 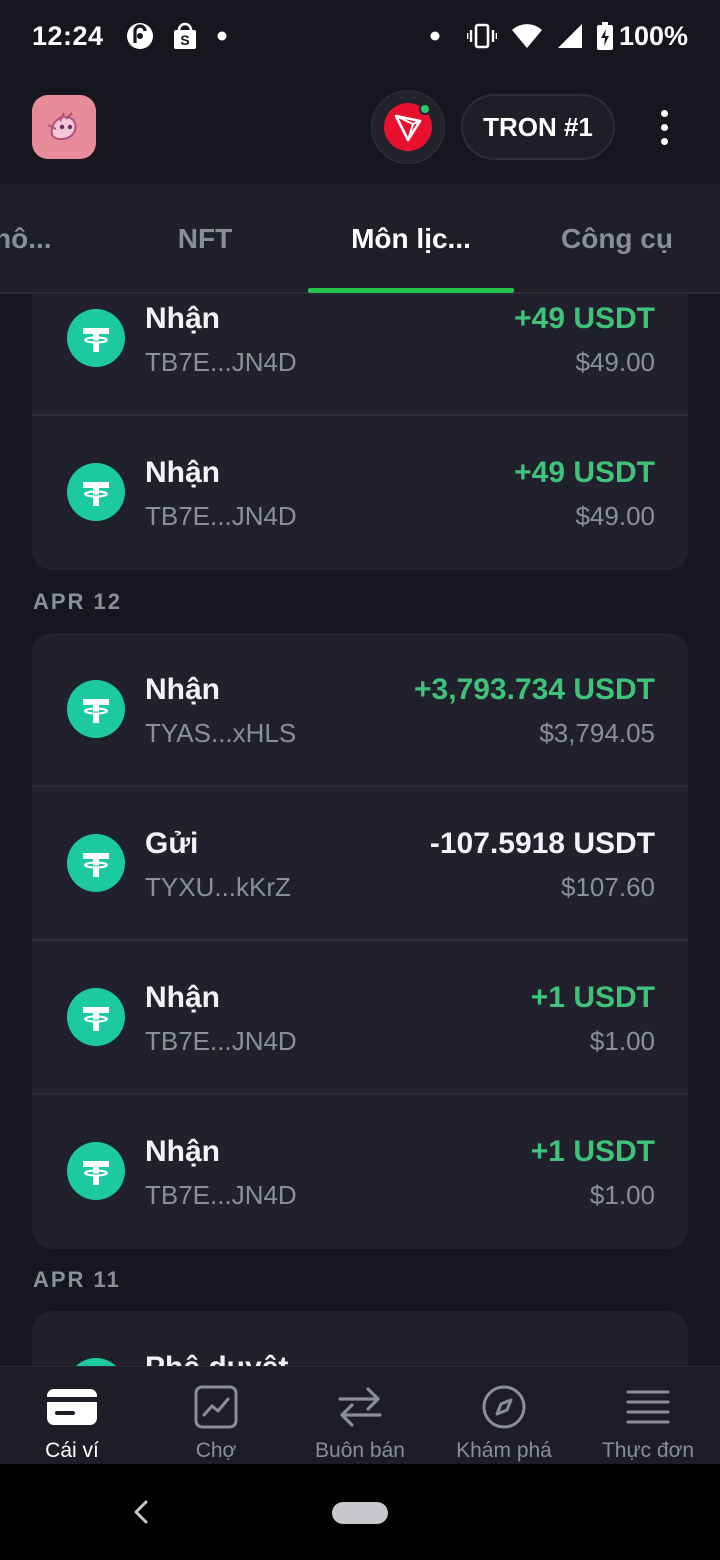 I want to click on nav-market: Chợ, so click(x=216, y=1416).